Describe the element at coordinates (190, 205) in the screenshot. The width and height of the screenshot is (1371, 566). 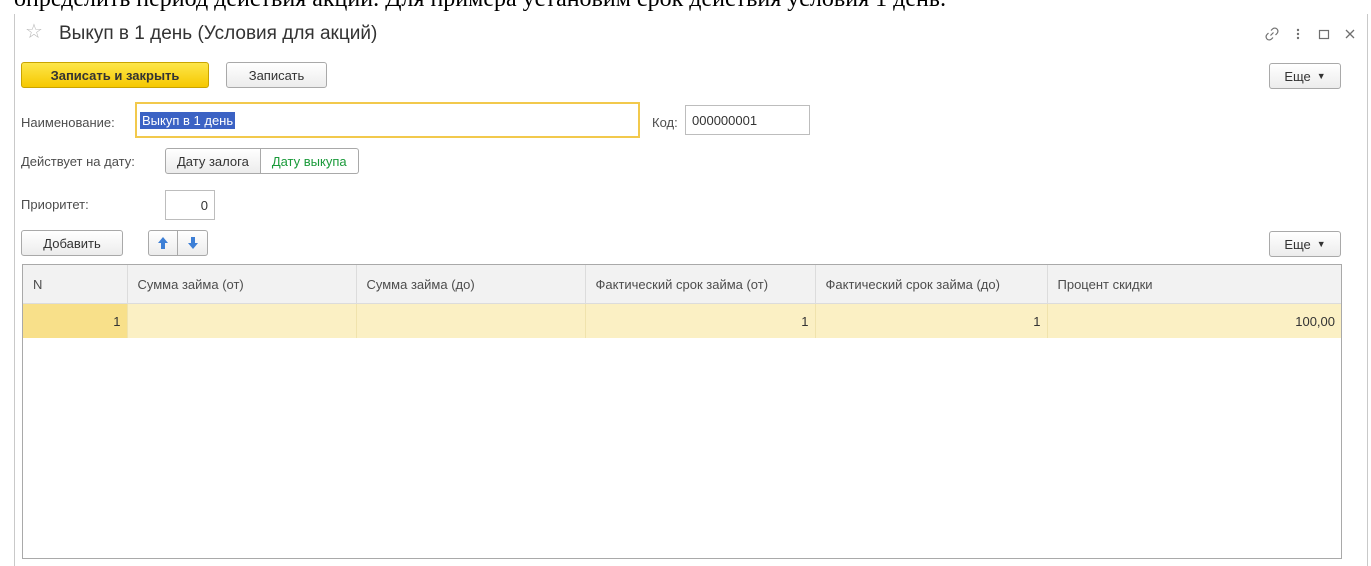
I see `priority-field: 0` at that location.